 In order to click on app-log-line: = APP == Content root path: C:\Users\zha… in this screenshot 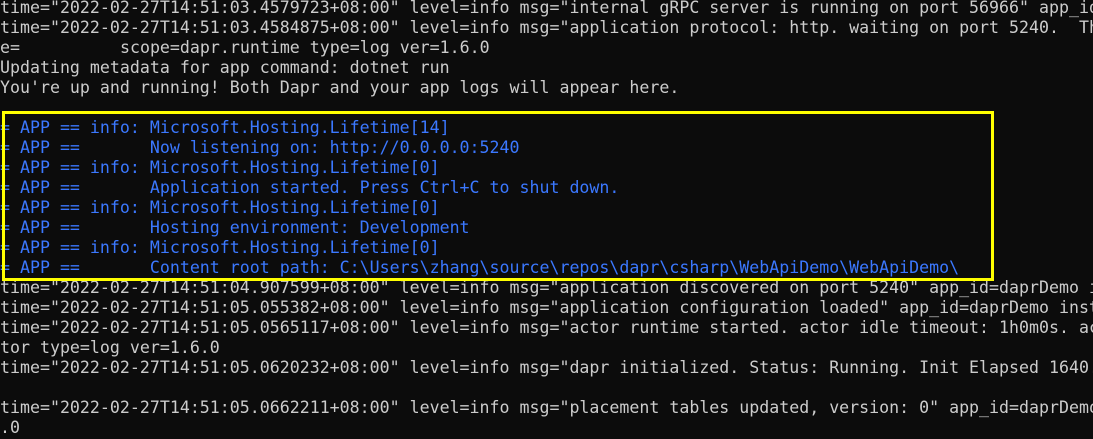, I will do `click(480, 267)`.